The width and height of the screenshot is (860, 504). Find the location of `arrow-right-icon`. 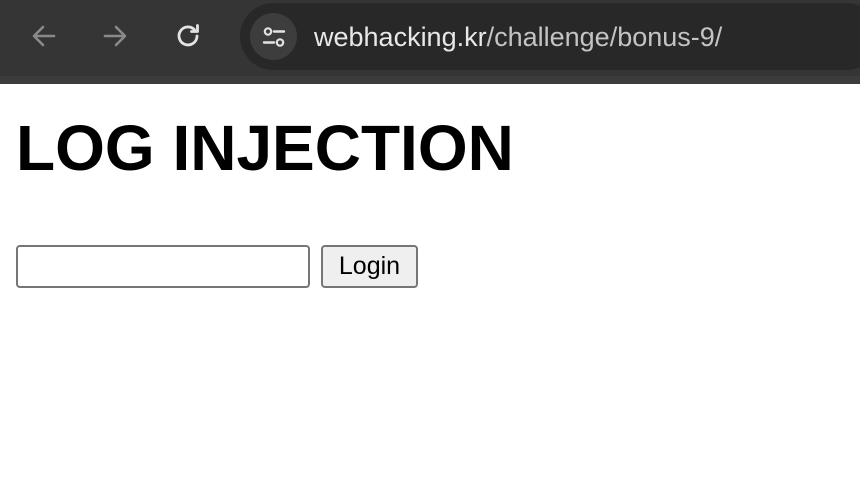

arrow-right-icon is located at coordinates (115, 36).